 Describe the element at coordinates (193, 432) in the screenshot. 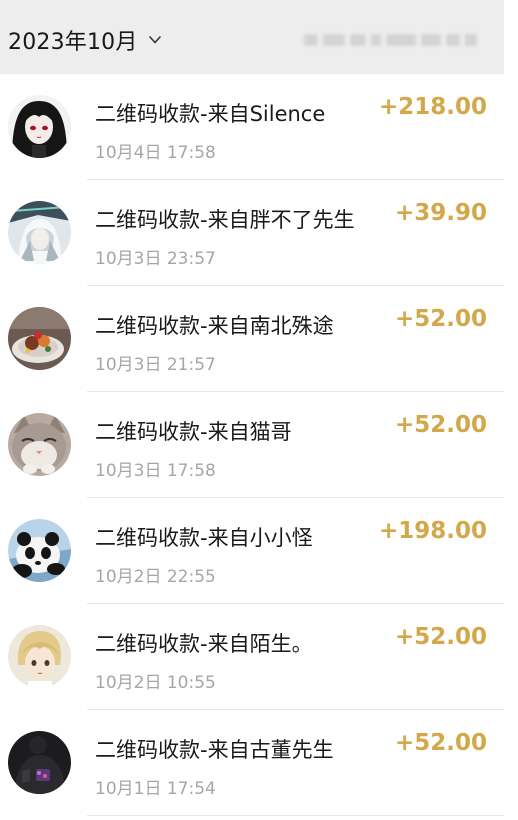

I see `transaction-title: 二维码收款-来自猫哥` at that location.